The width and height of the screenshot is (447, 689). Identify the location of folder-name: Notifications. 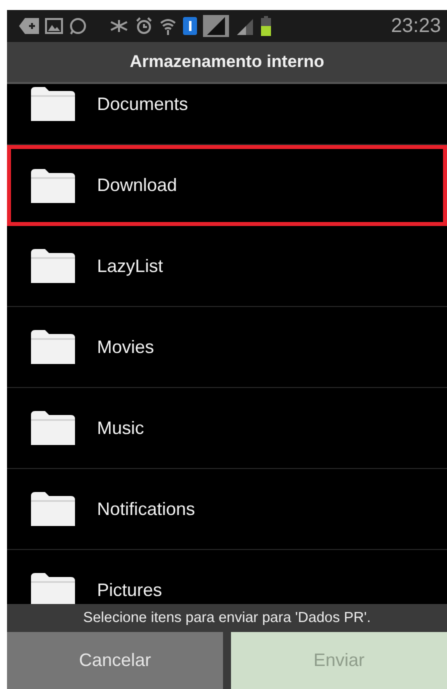
(146, 509).